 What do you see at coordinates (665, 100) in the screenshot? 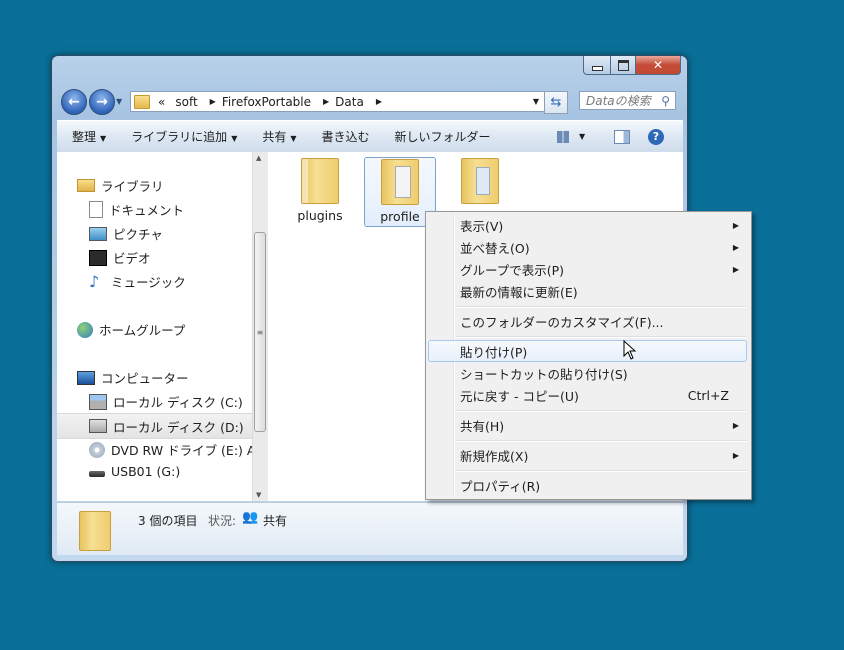
I see `search-icon: ⚲` at bounding box center [665, 100].